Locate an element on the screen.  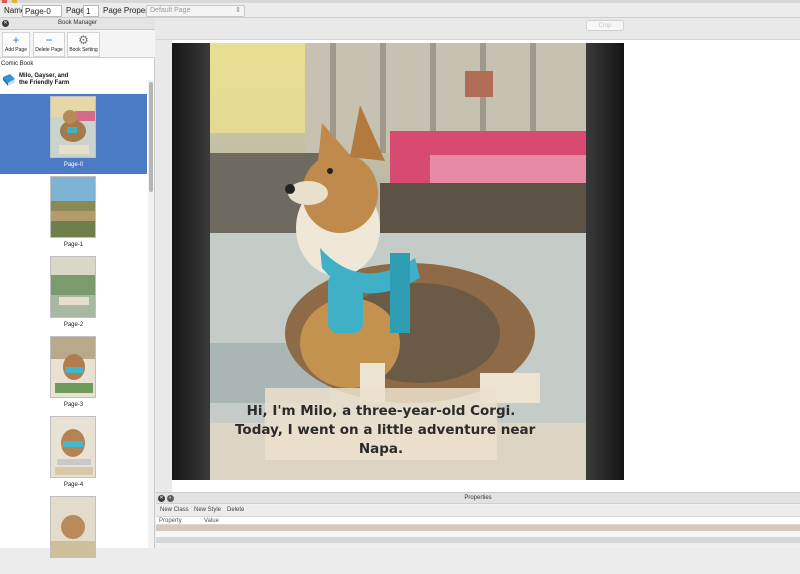
page-label: Page-0 is located at coordinates (73, 165).